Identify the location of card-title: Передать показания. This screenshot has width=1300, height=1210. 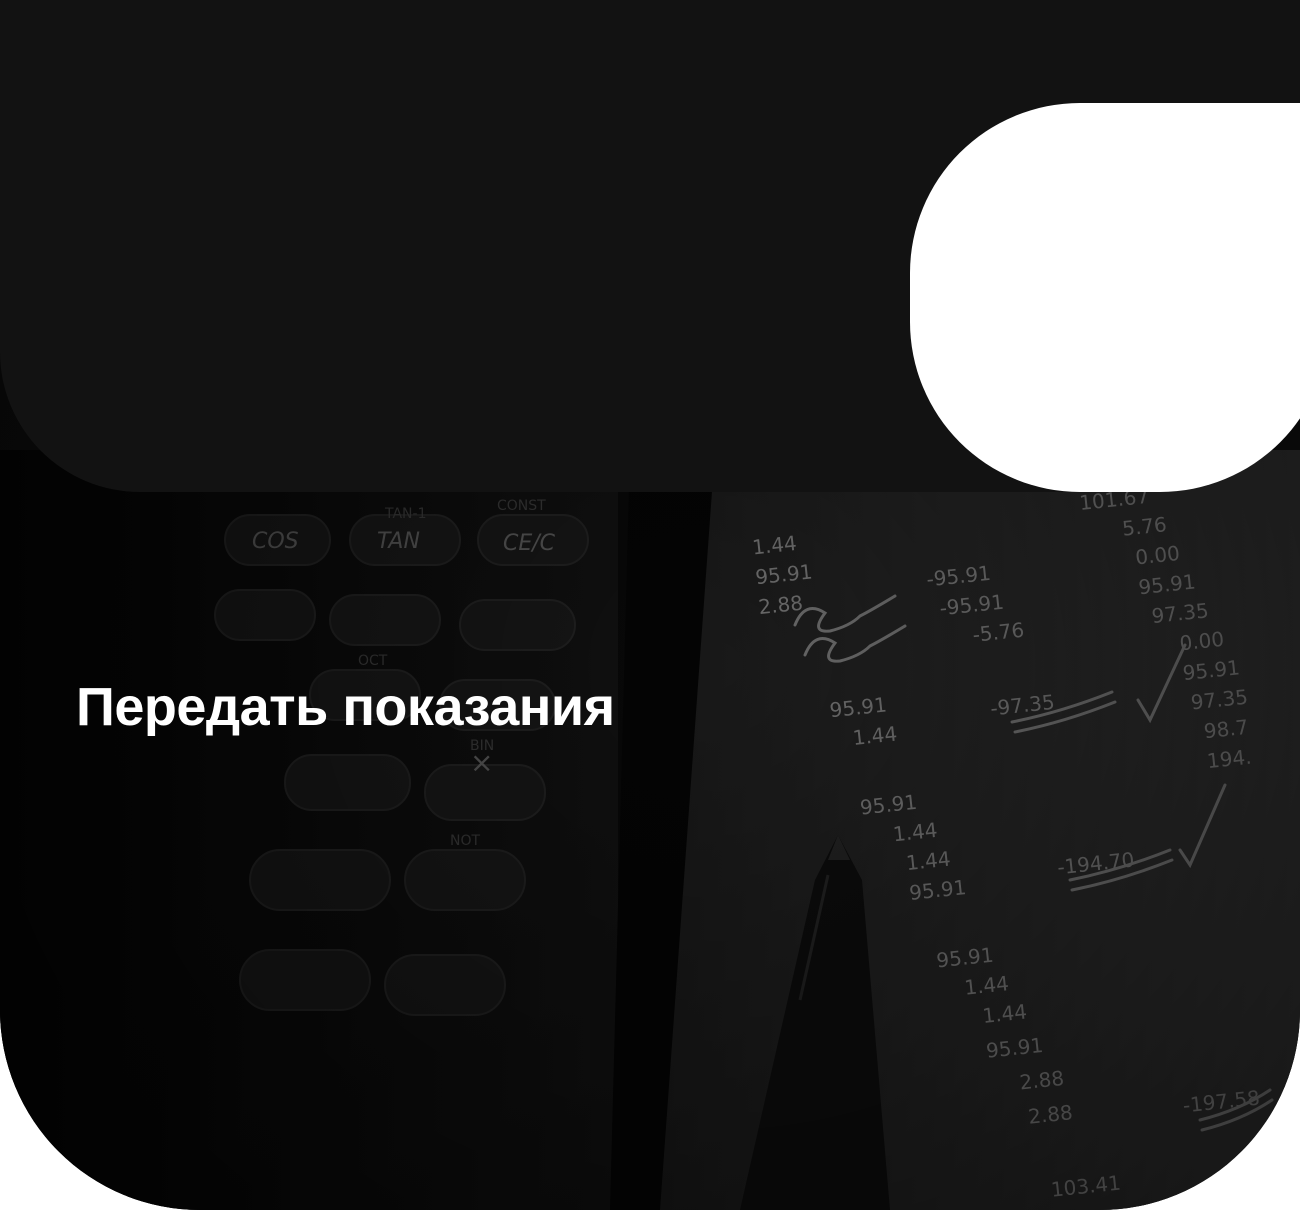
(345, 707).